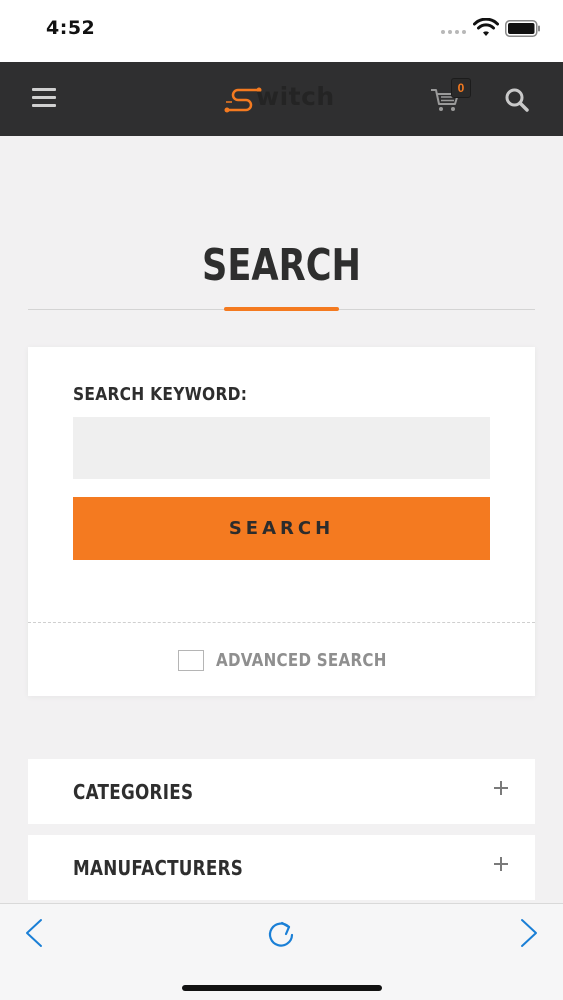 The width and height of the screenshot is (563, 1000). Describe the element at coordinates (133, 792) in the screenshot. I see `accordion-label: CATEGORIES` at that location.